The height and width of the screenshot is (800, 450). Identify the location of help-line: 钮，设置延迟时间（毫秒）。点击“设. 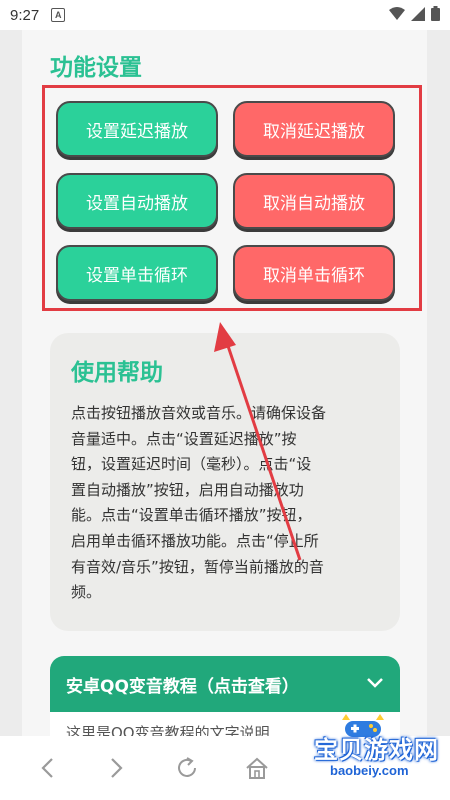
(191, 464).